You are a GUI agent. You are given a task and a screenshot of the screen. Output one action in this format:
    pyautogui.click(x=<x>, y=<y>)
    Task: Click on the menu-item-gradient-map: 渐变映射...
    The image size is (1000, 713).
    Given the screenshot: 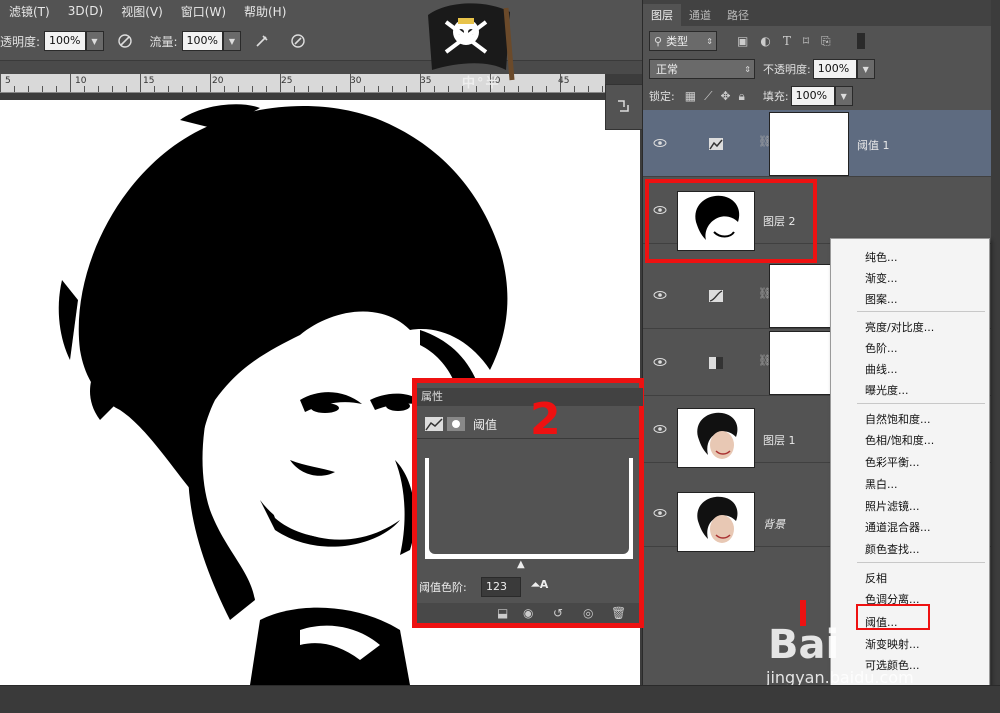 What is the action you would take?
    pyautogui.click(x=892, y=644)
    